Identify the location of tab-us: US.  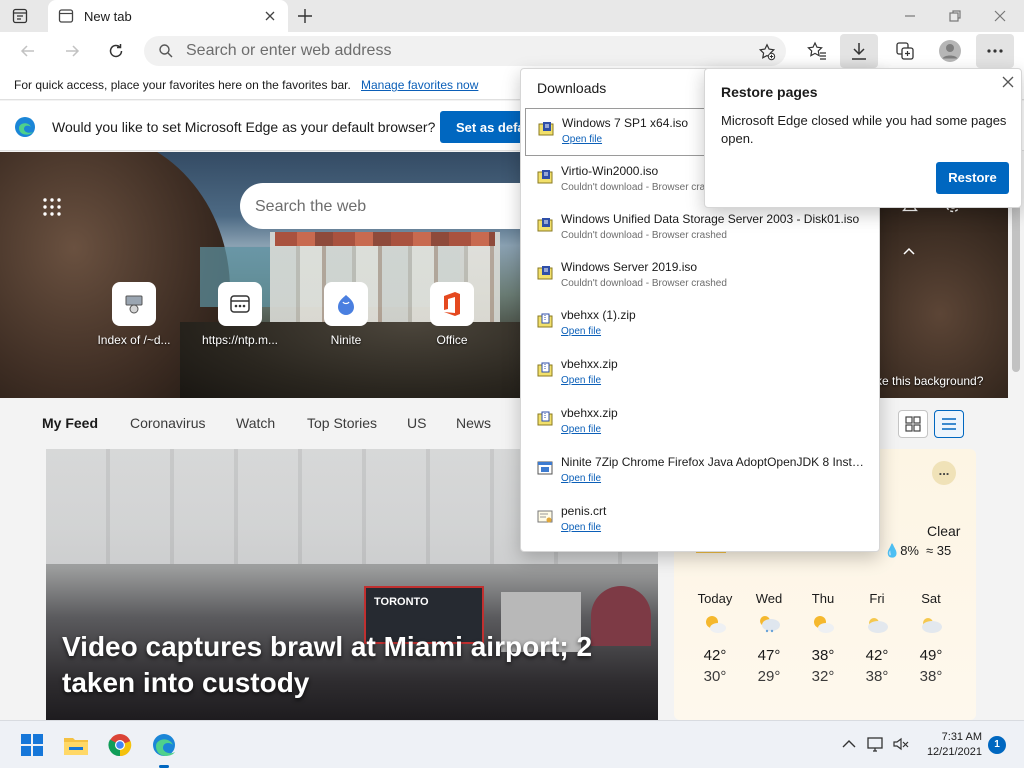
(416, 423).